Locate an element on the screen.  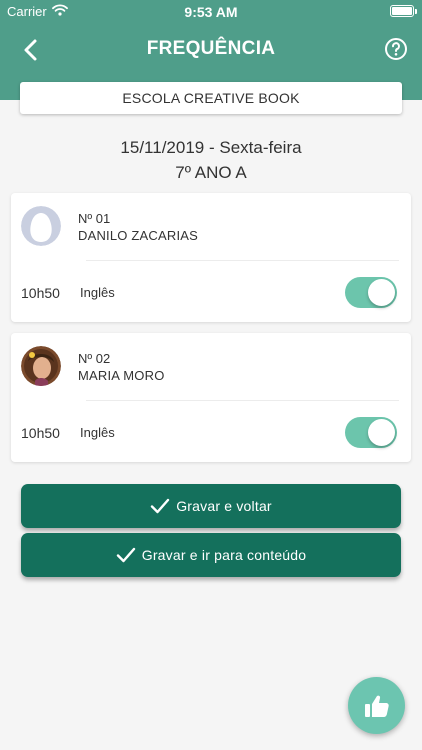
status-bar: Carrier 9:53 AM is located at coordinates (211, 11).